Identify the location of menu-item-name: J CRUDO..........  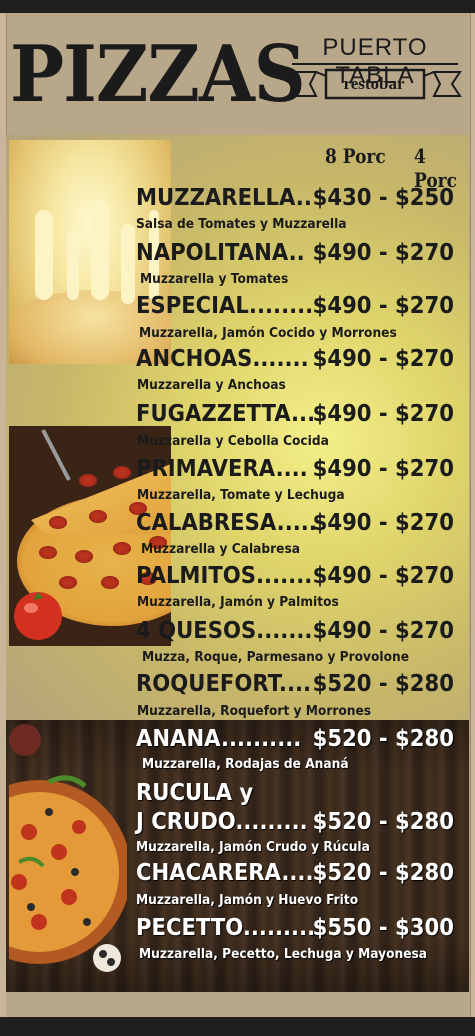
(222, 822).